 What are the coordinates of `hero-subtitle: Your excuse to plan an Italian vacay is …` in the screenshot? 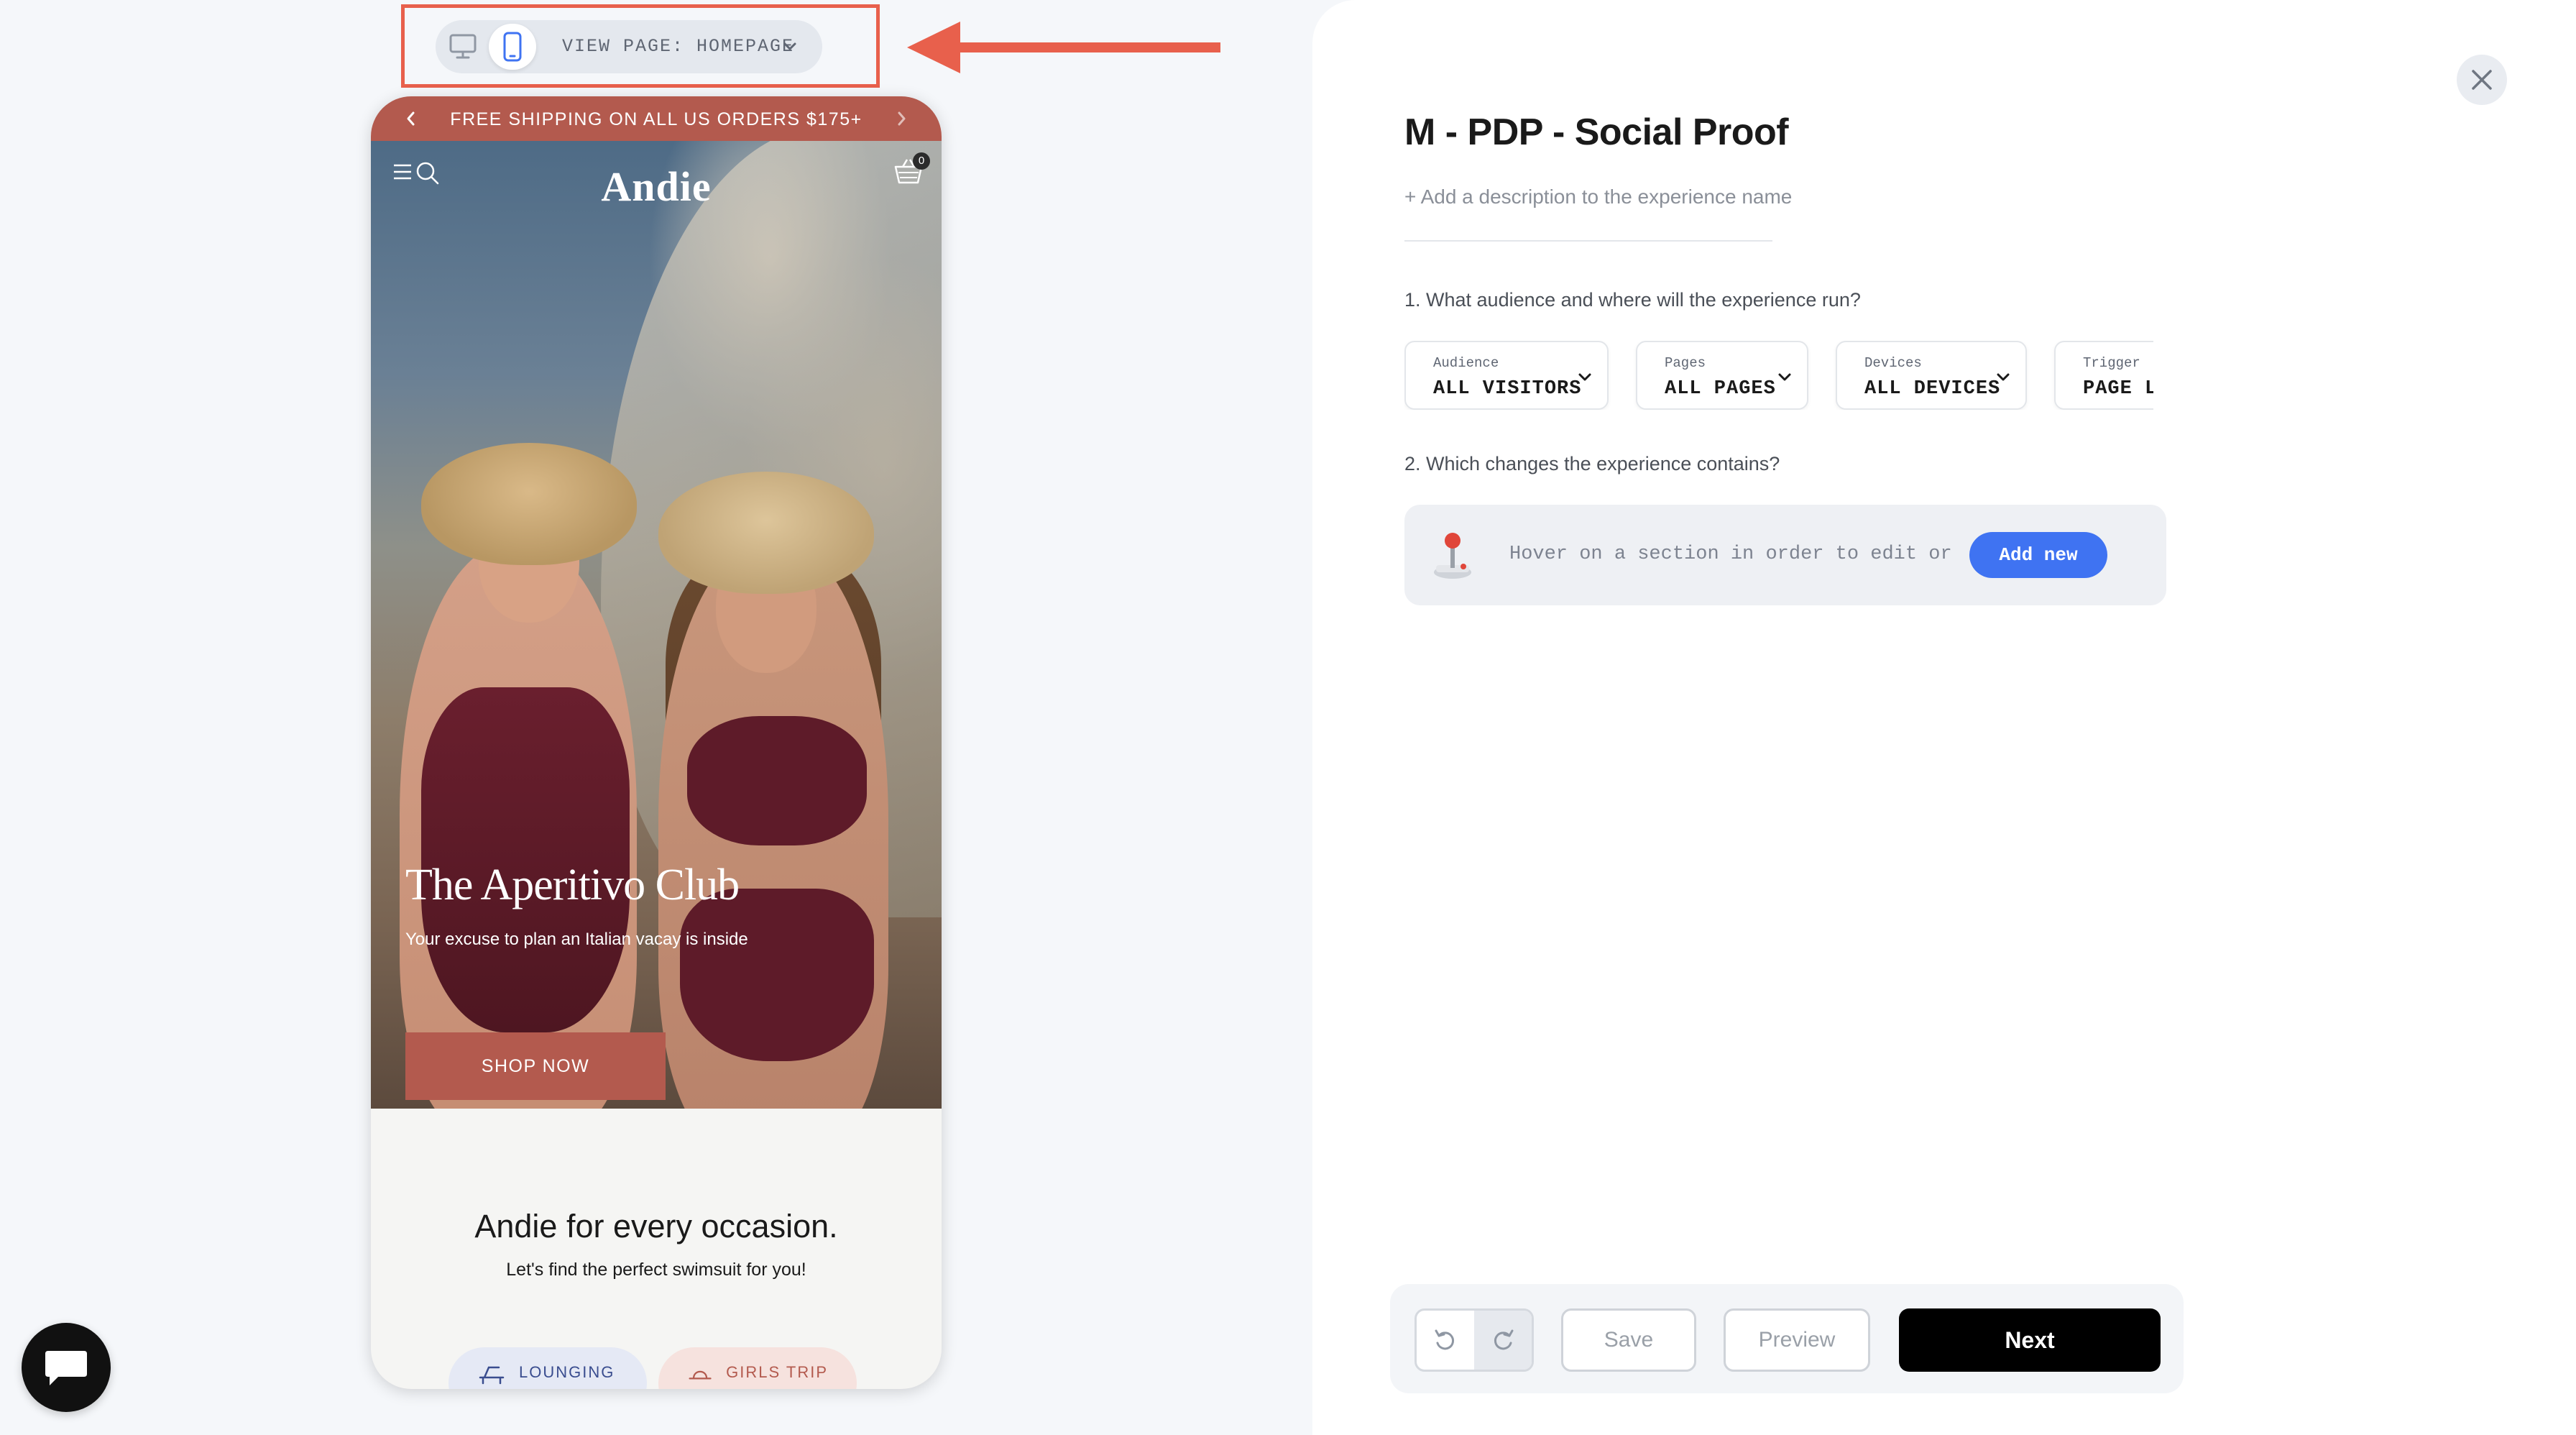 It's located at (576, 940).